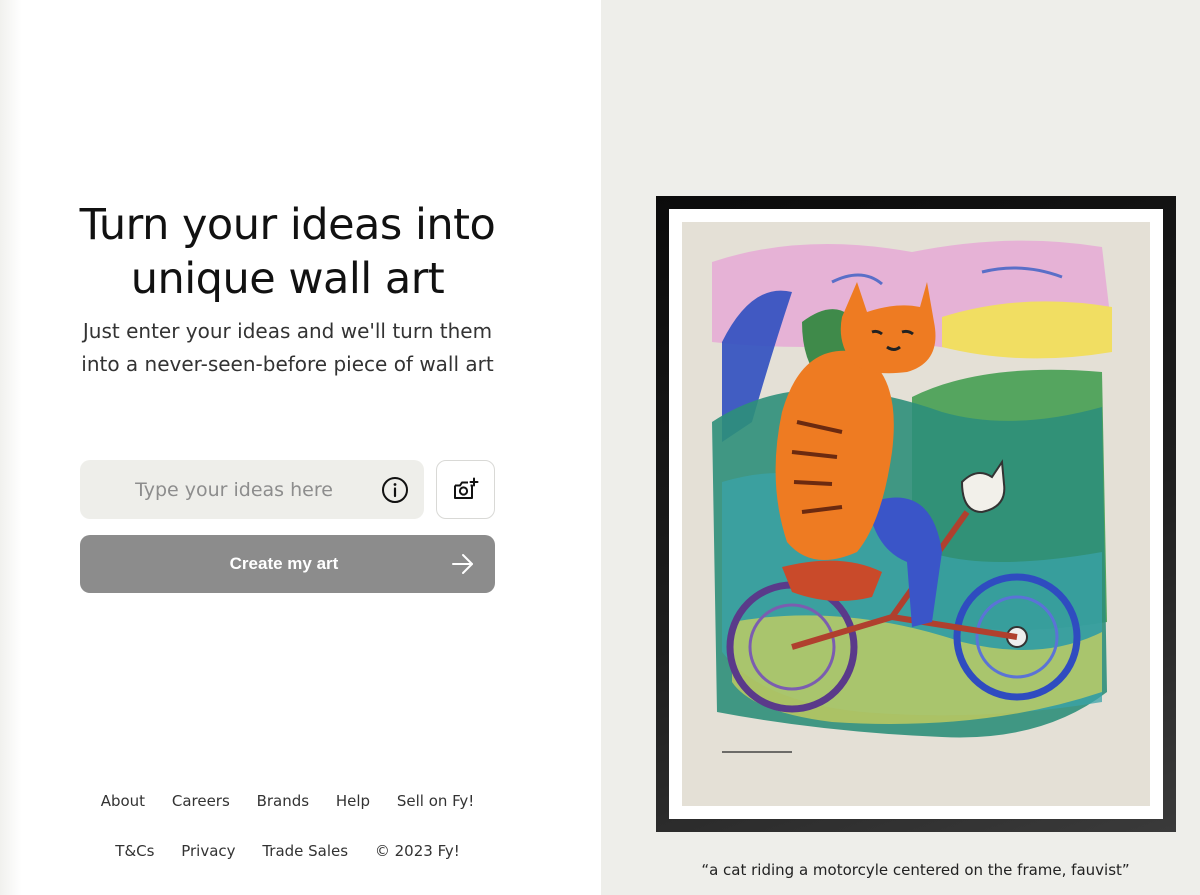 The width and height of the screenshot is (1200, 895). What do you see at coordinates (353, 801) in the screenshot?
I see `footer-link-help: Help` at bounding box center [353, 801].